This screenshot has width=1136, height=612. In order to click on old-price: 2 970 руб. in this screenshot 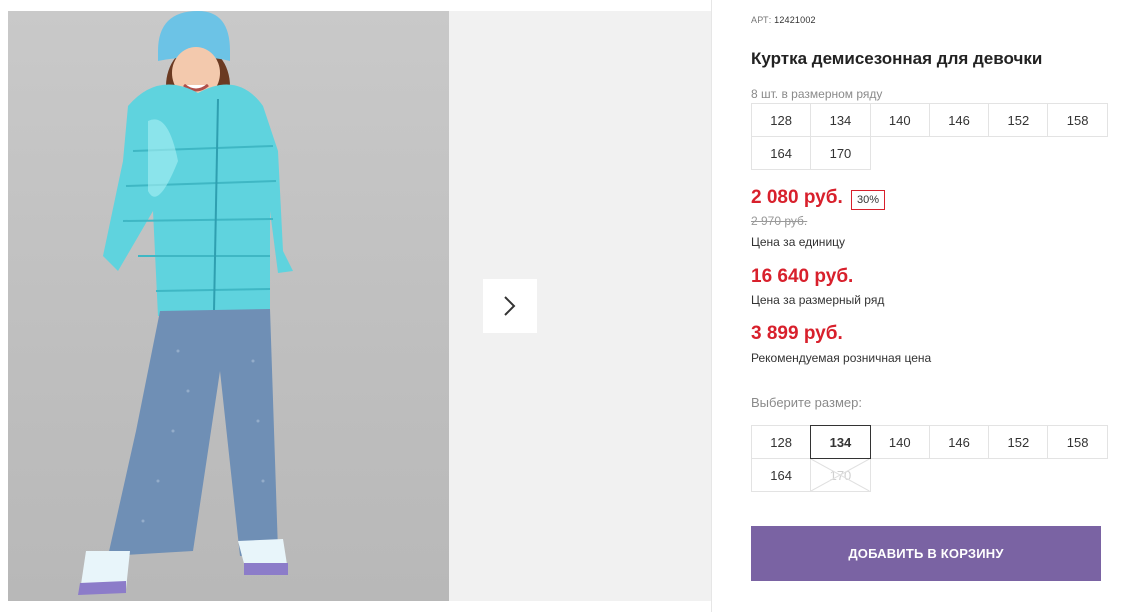, I will do `click(779, 221)`.